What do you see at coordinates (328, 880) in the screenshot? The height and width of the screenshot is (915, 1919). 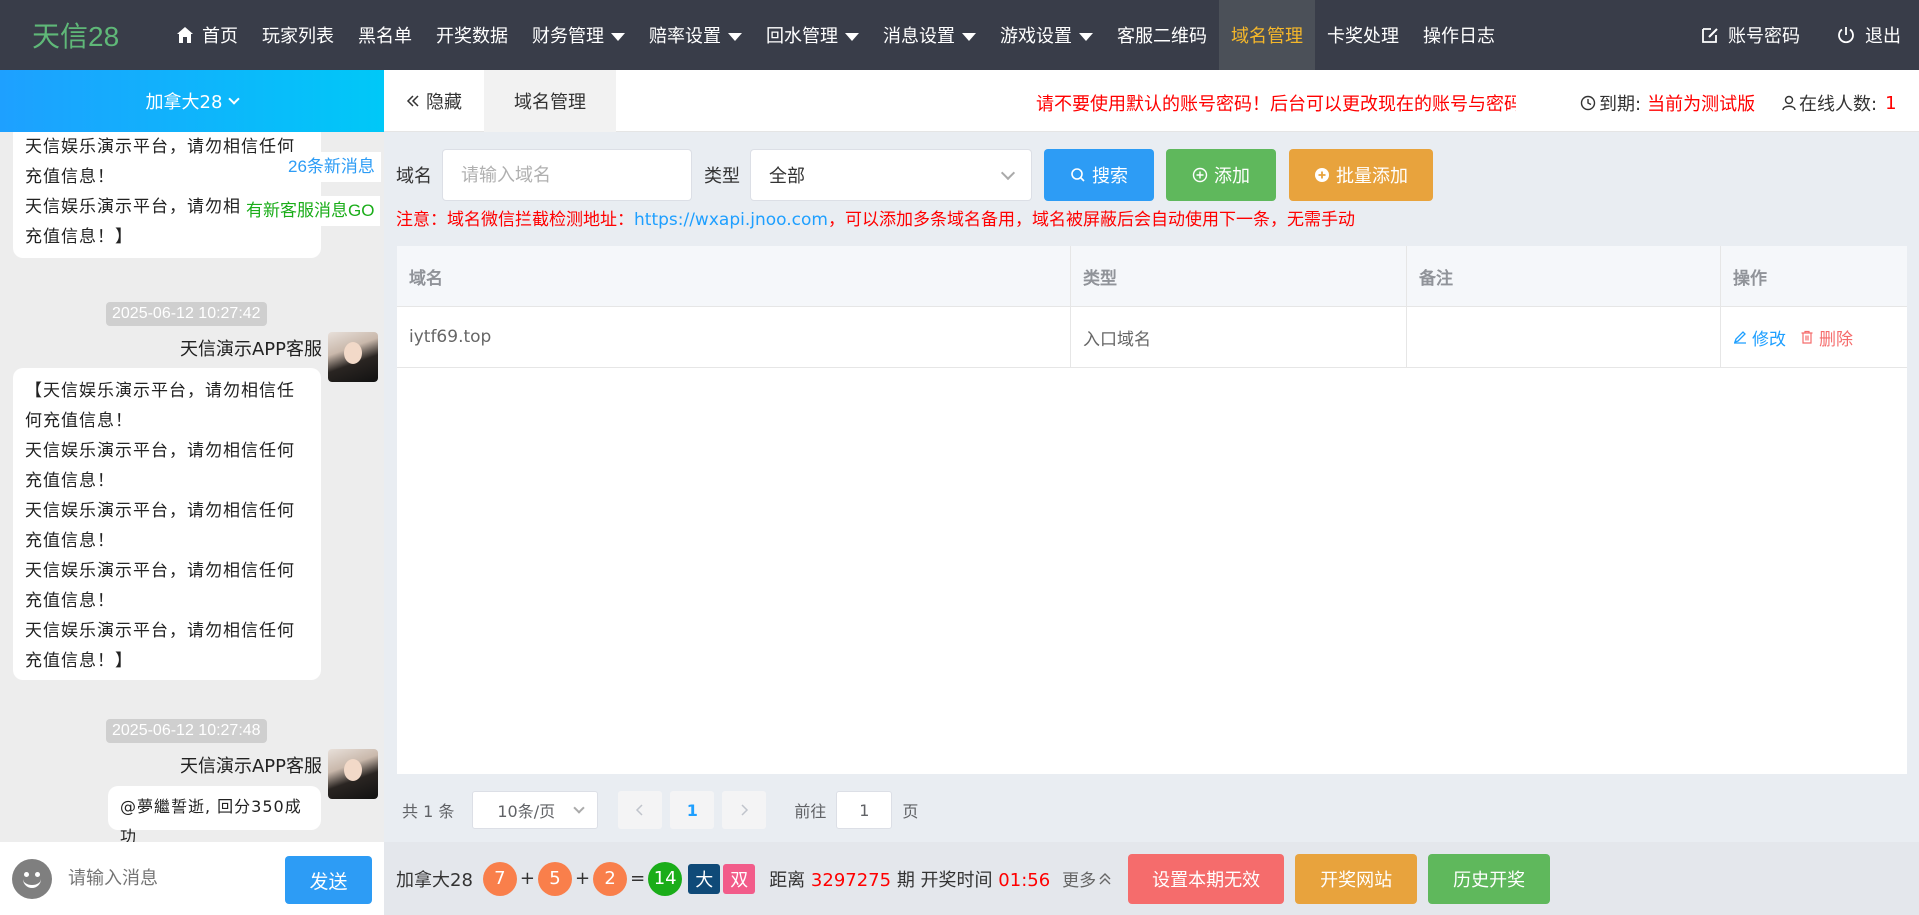 I see `send-button: 发送` at bounding box center [328, 880].